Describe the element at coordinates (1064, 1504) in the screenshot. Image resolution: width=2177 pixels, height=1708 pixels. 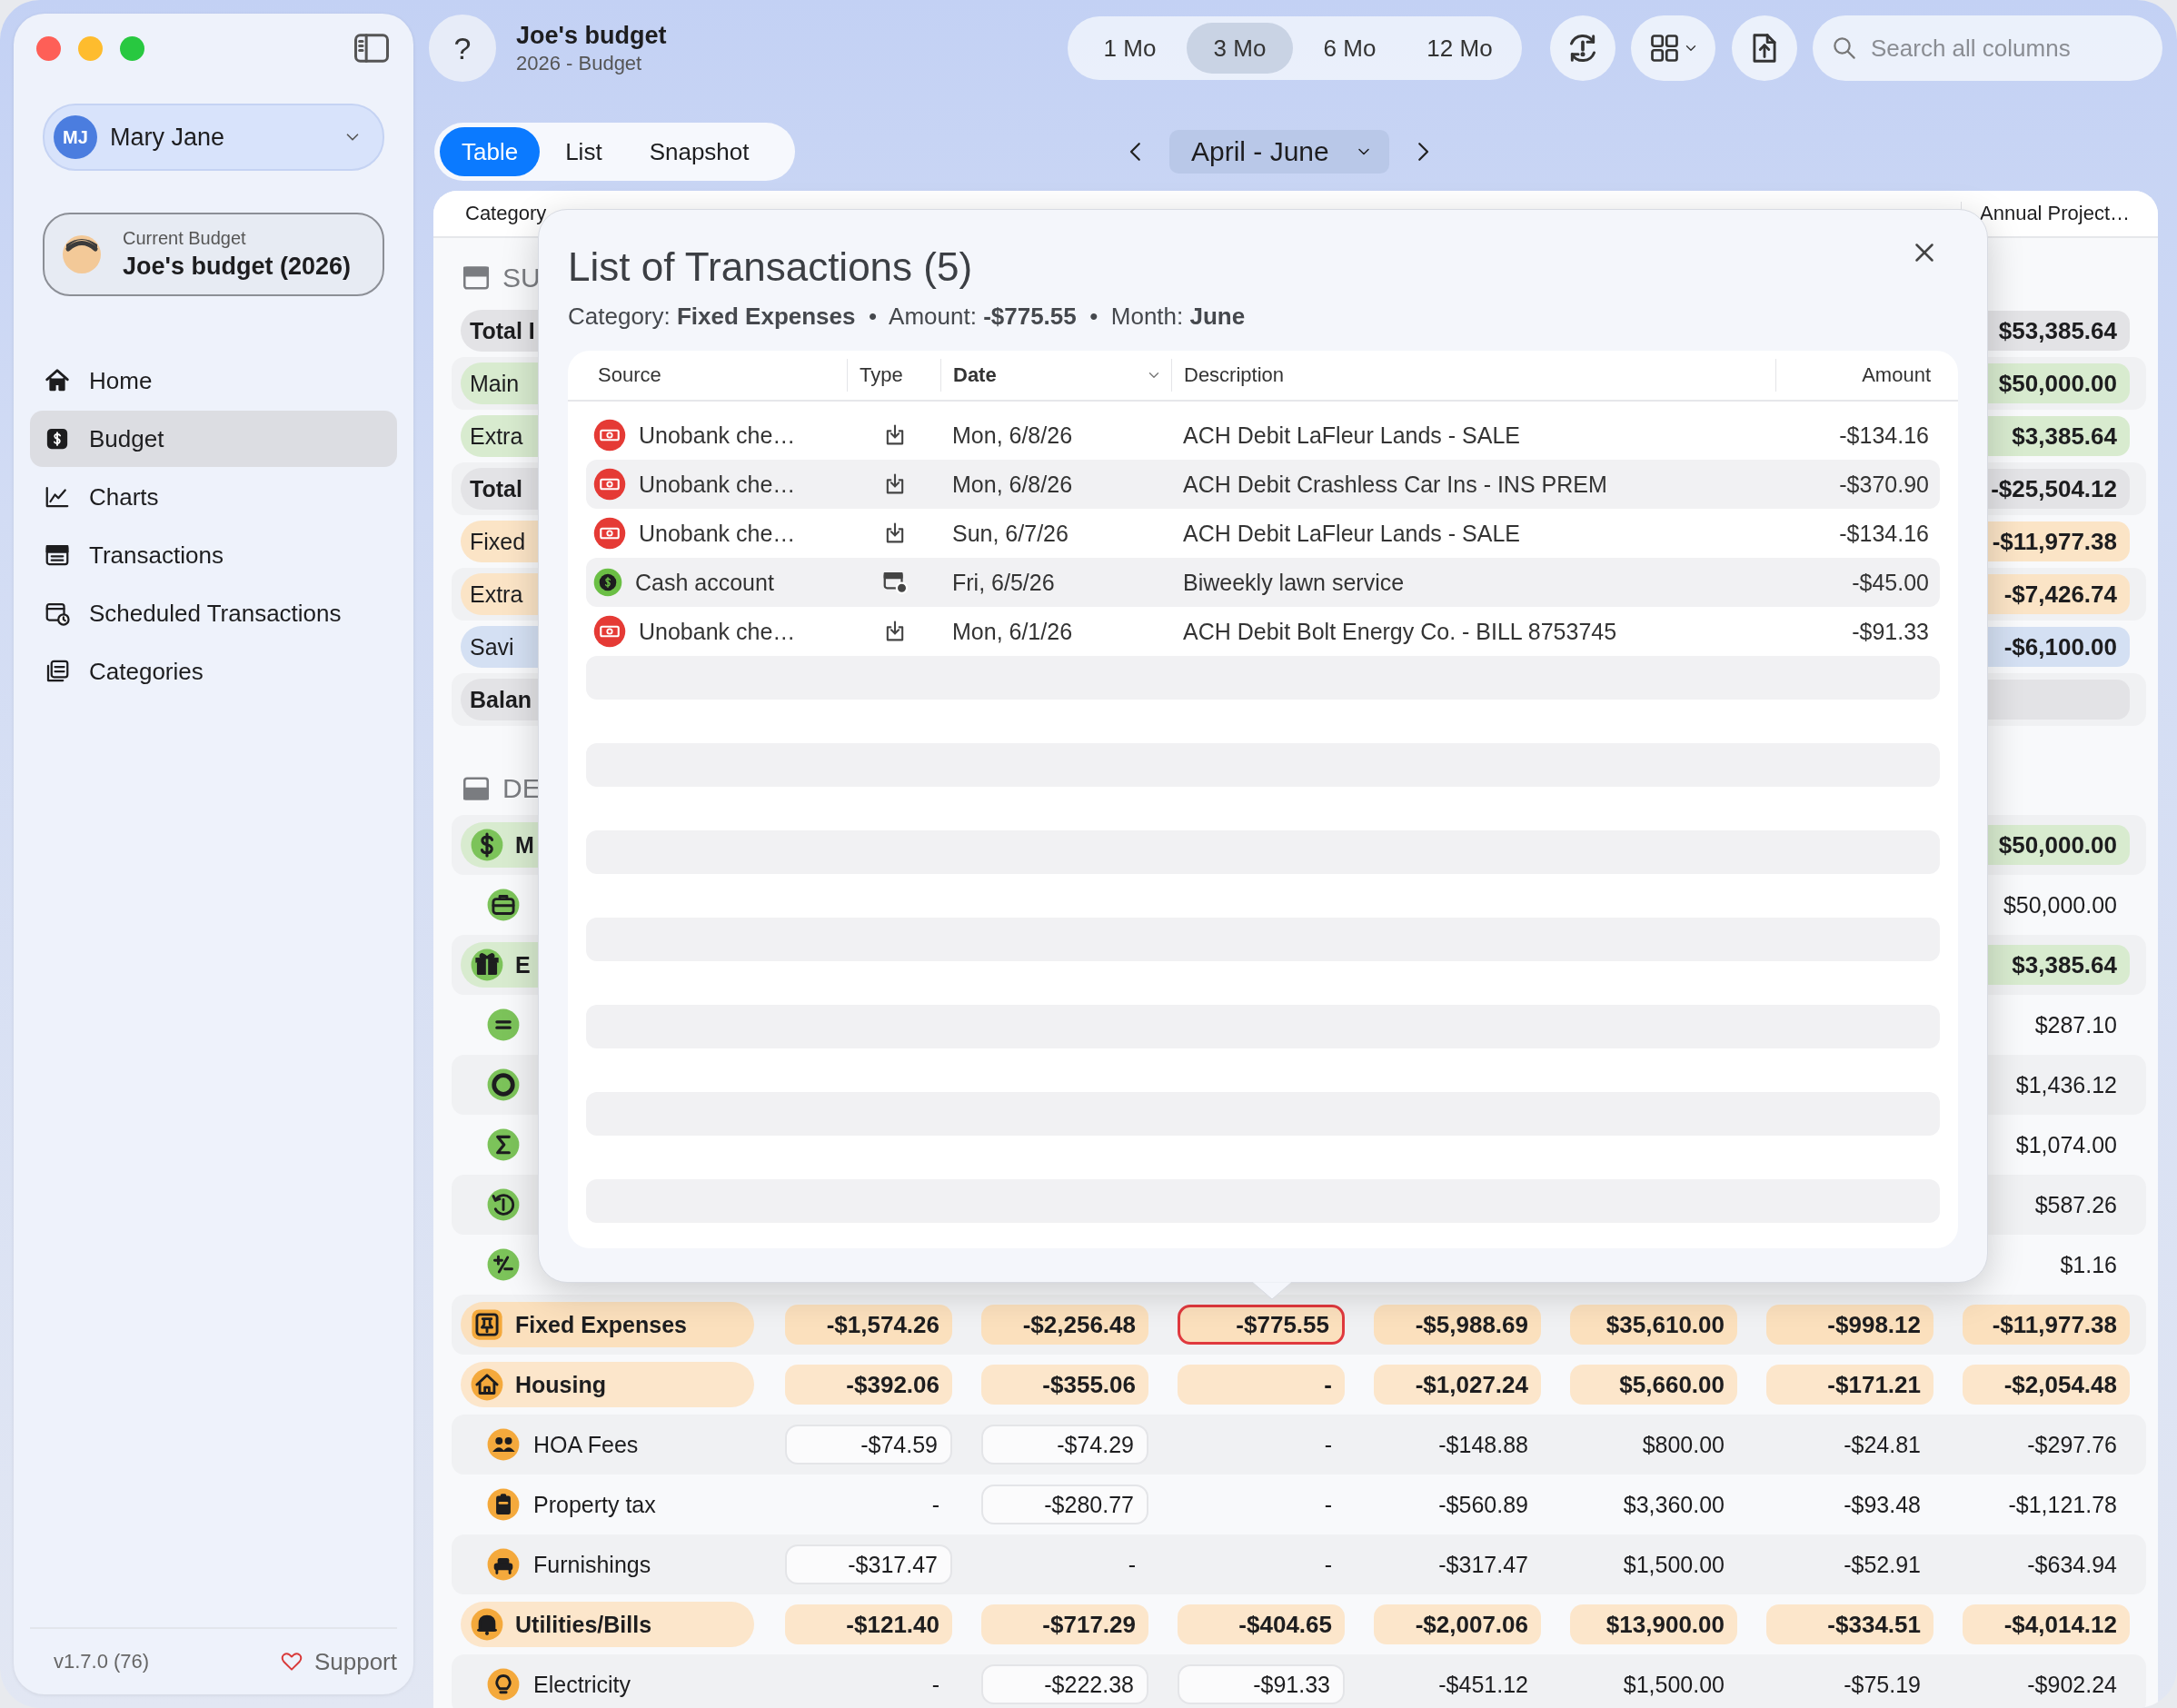
I see `value-cell: -$280.77` at that location.